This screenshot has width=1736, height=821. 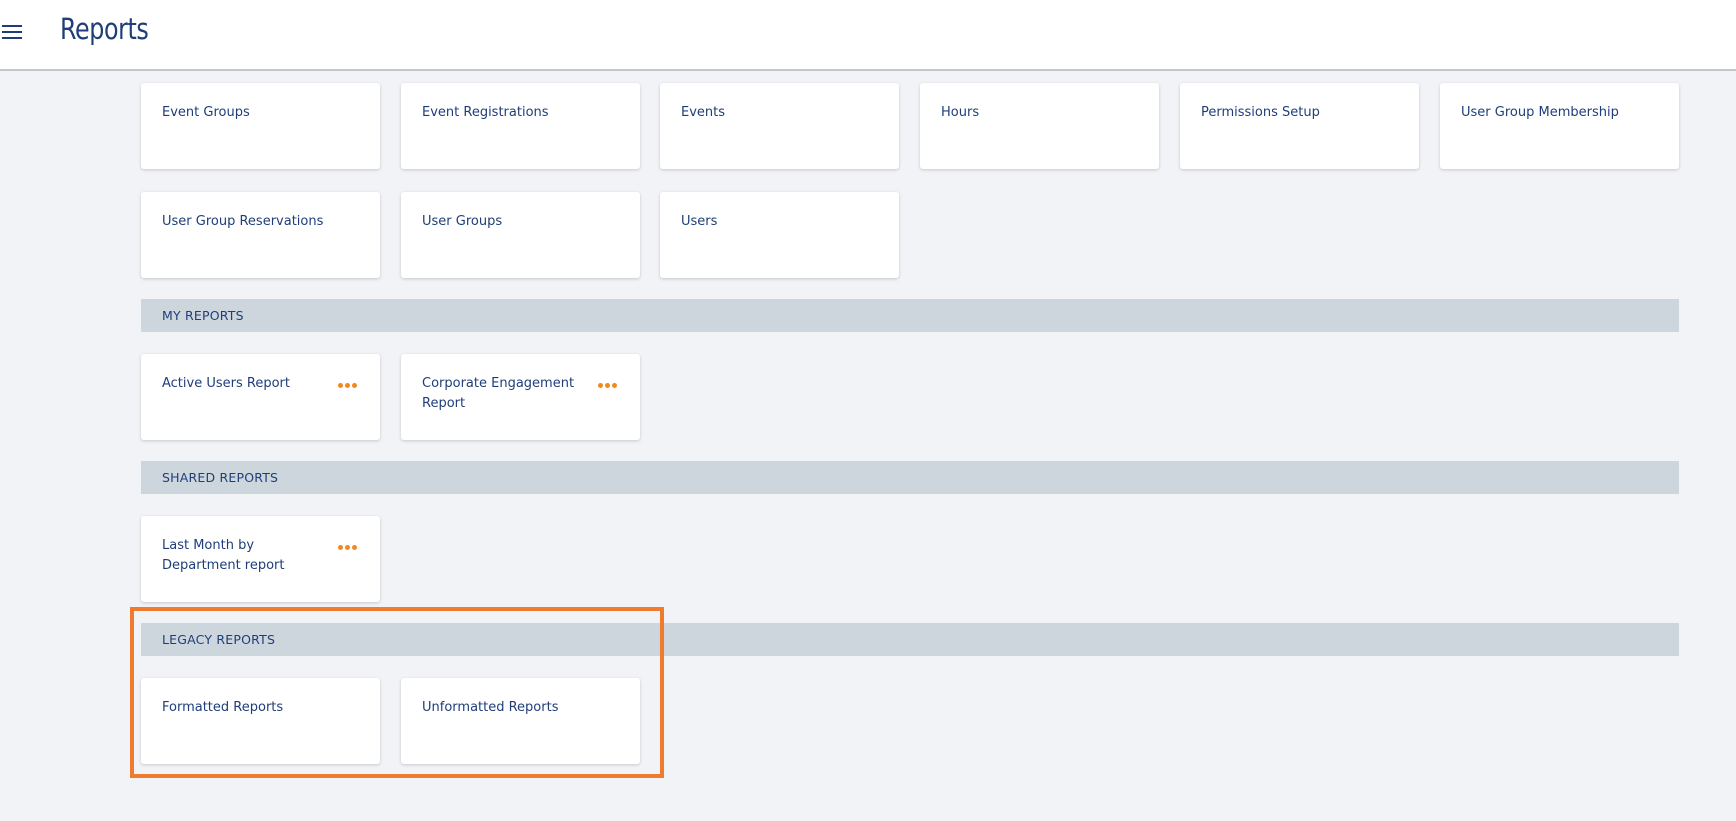 I want to click on report-card-label: User Groups, so click(x=462, y=221).